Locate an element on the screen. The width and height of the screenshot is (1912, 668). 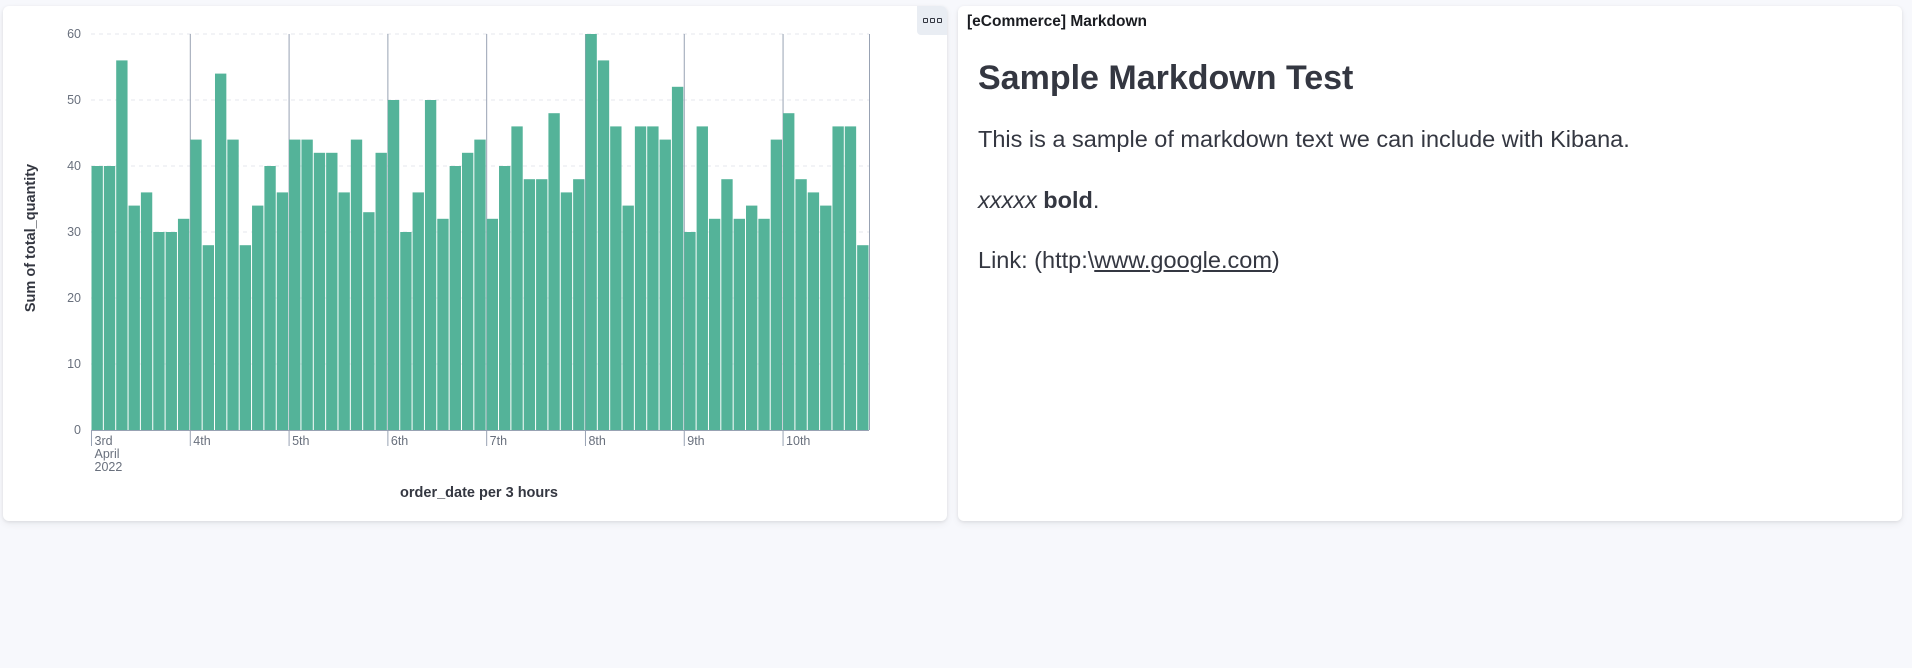
google-link: www.google.com is located at coordinates (1183, 260).